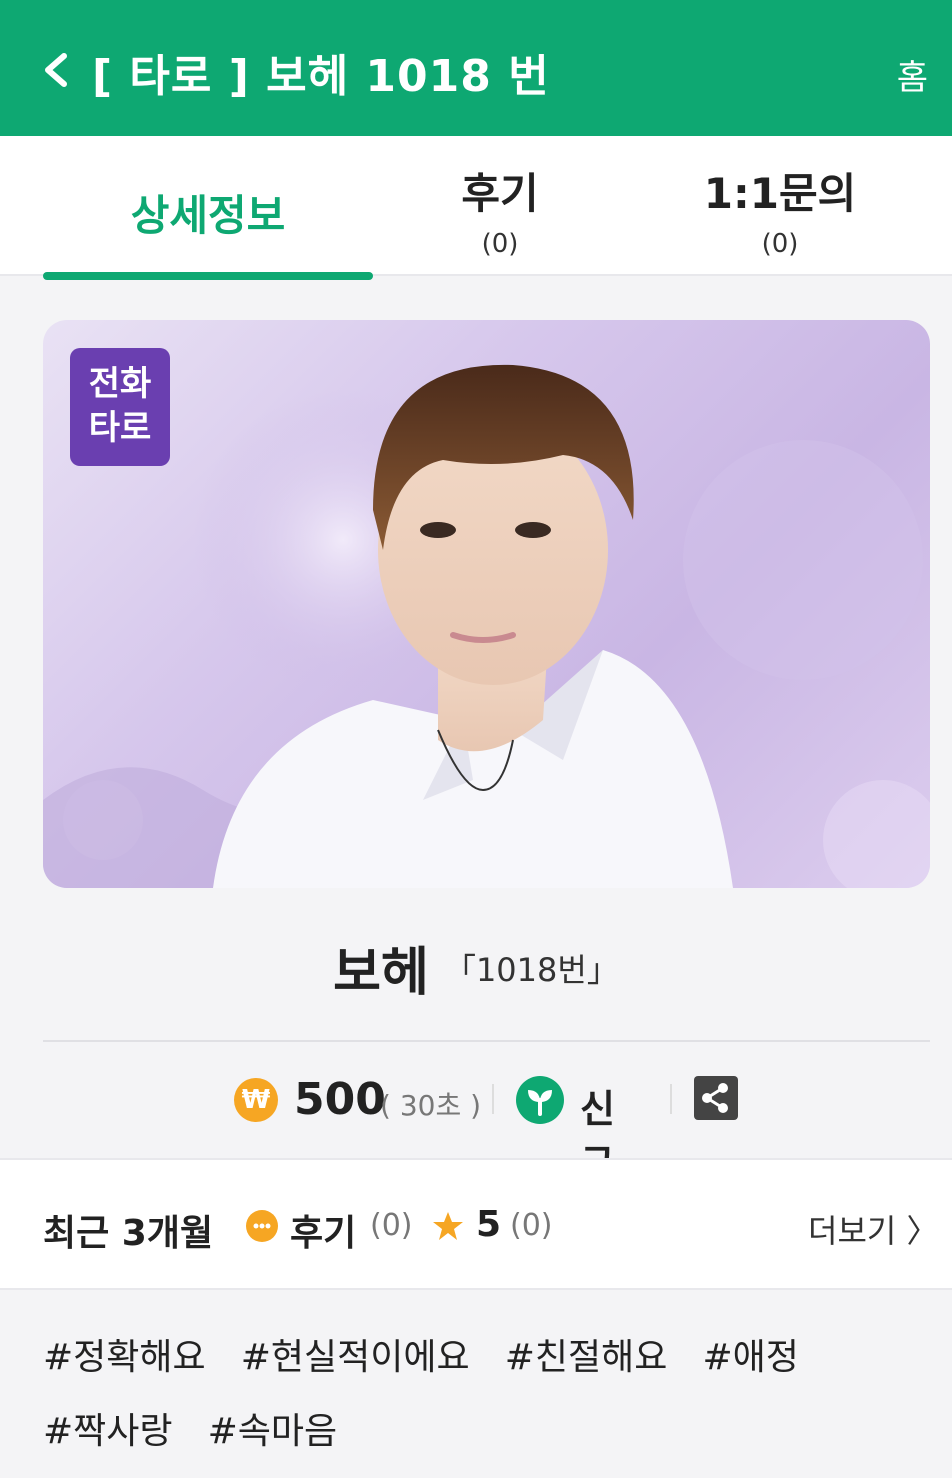 The height and width of the screenshot is (1478, 952). What do you see at coordinates (780, 193) in the screenshot?
I see `tab-inquiry-label: 1:1문의` at bounding box center [780, 193].